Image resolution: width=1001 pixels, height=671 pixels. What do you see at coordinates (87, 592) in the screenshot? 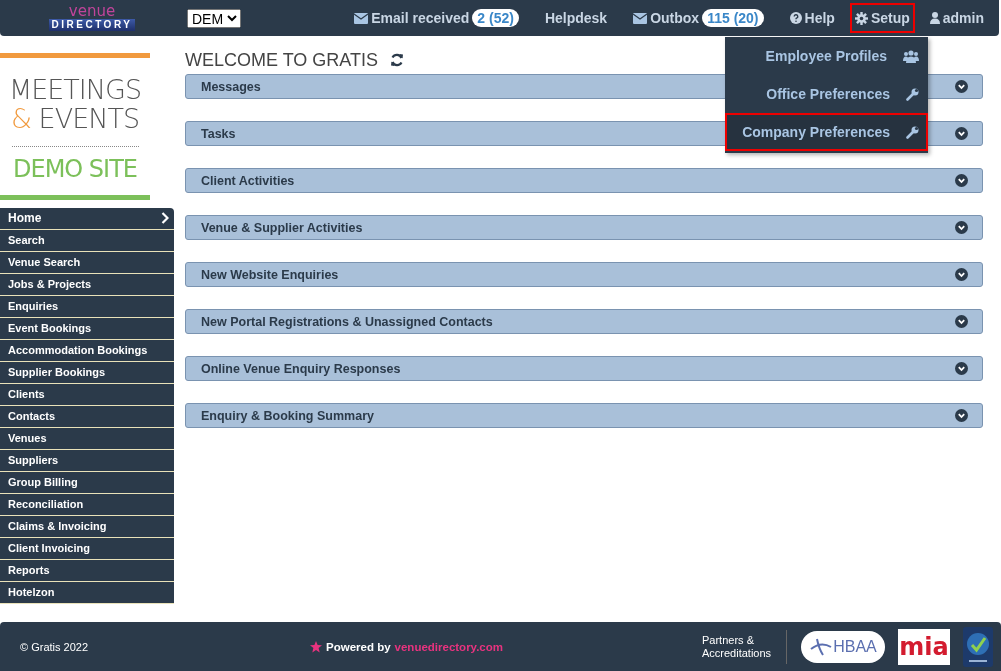
I see `sidebar-item: Hotelzon` at bounding box center [87, 592].